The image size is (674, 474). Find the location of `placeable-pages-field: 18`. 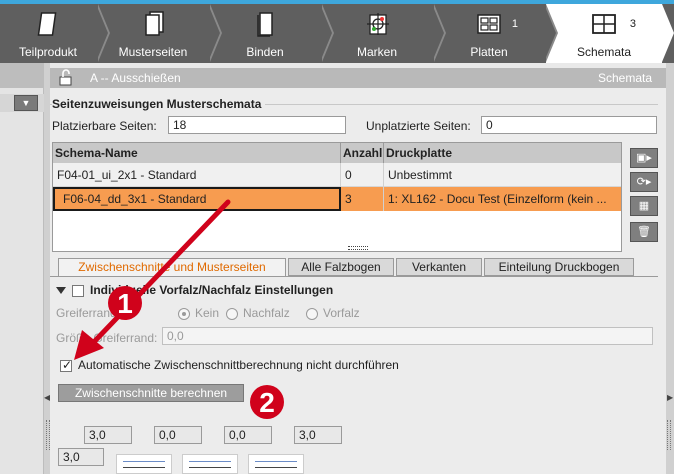

placeable-pages-field: 18 is located at coordinates (257, 125).